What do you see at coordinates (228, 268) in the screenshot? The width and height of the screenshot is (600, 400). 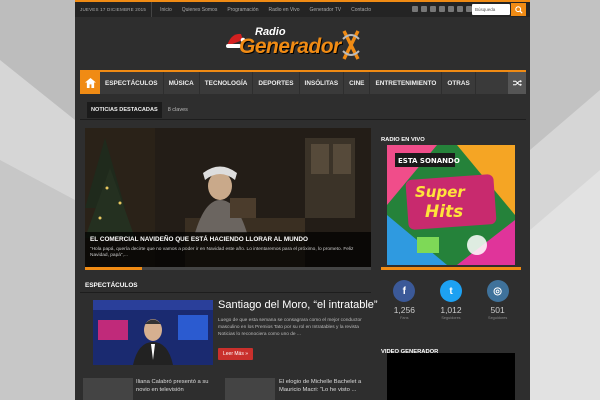 I see `slider-progress` at bounding box center [228, 268].